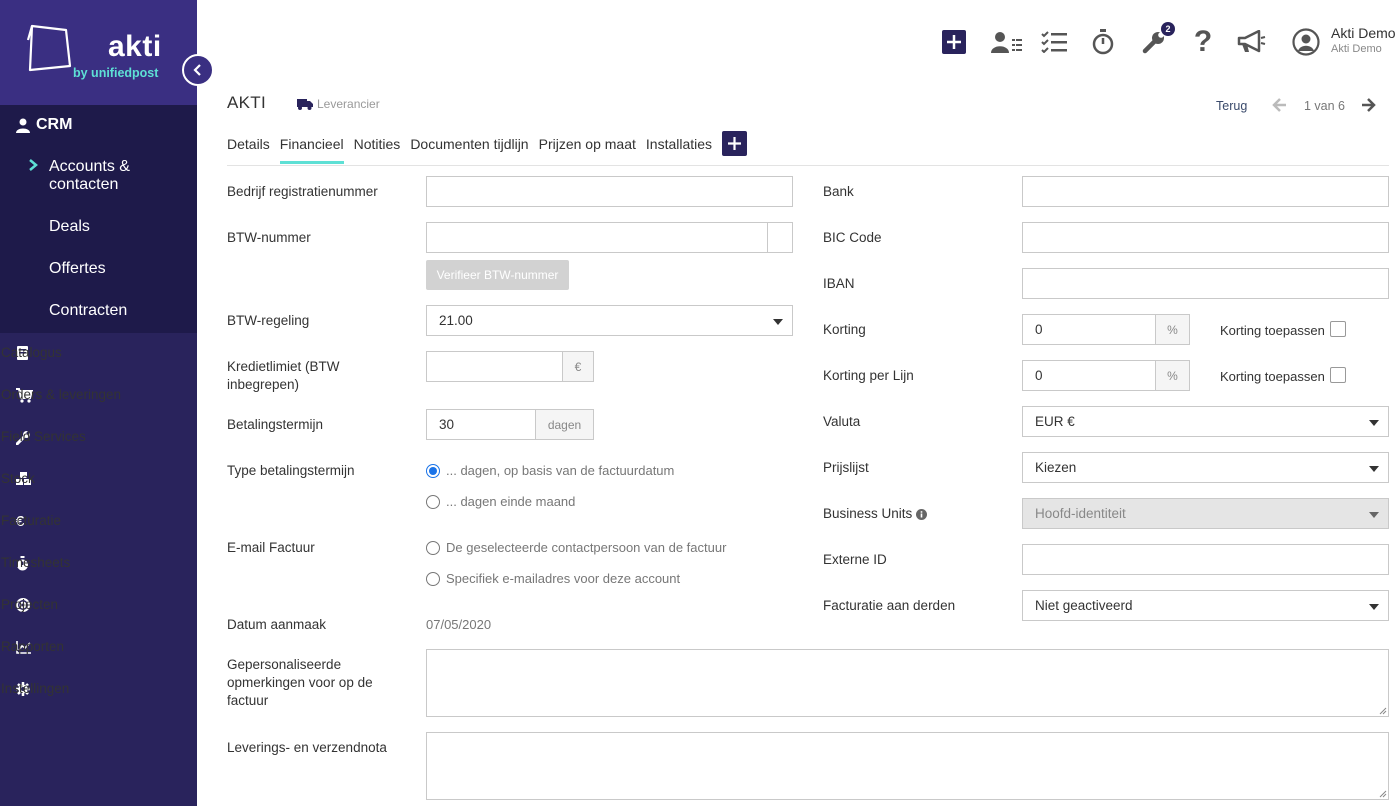  I want to click on tasks-button, so click(1054, 42).